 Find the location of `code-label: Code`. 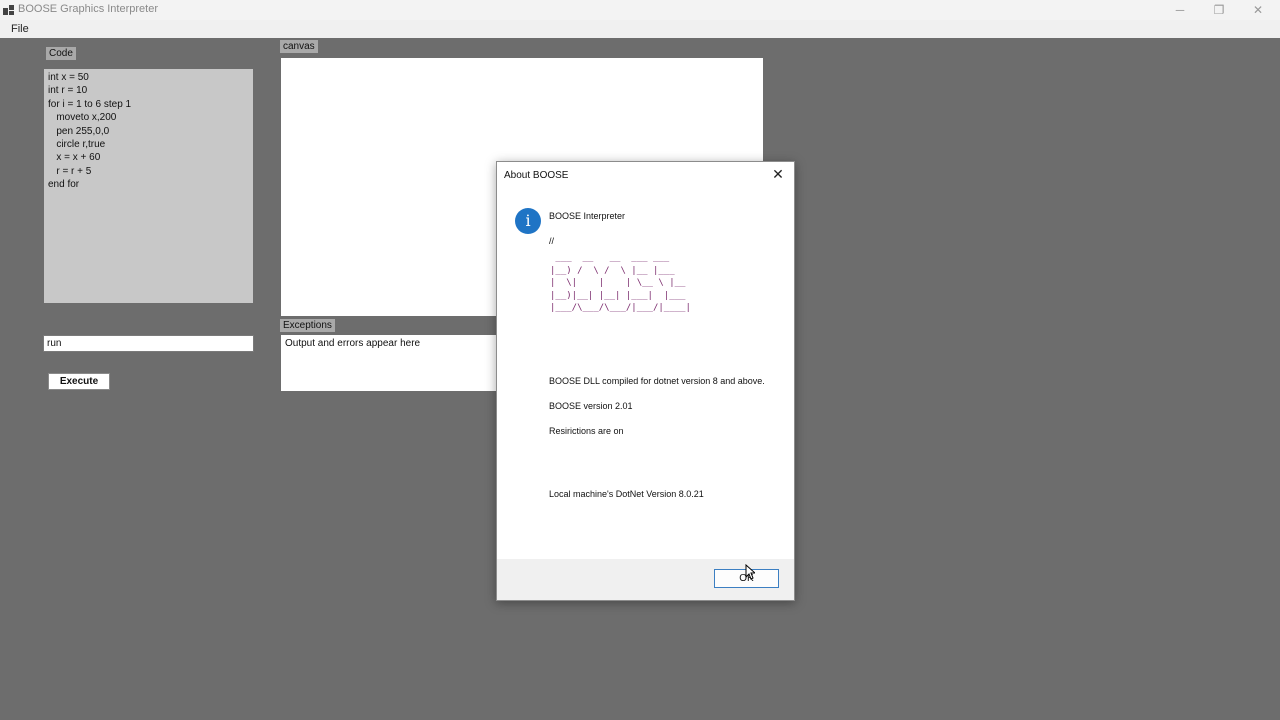

code-label: Code is located at coordinates (61, 53).